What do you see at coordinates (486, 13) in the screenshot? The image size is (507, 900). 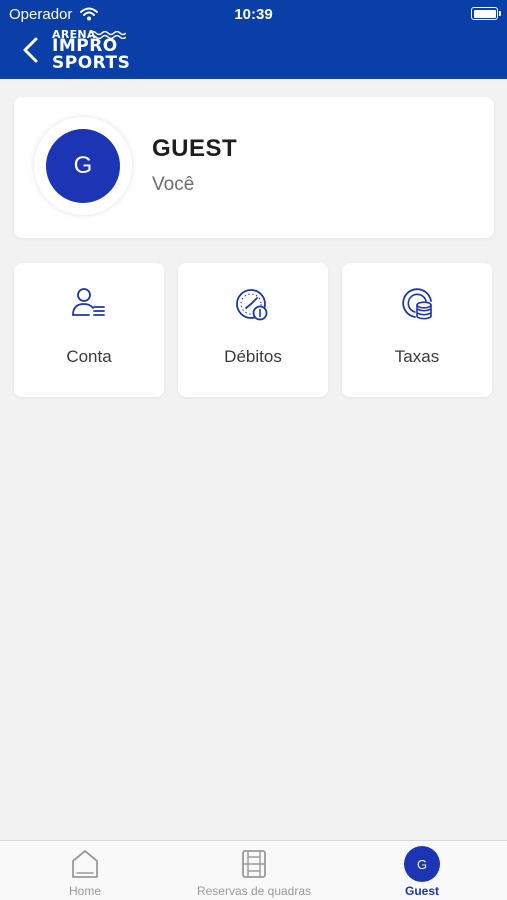 I see `battery-icon` at bounding box center [486, 13].